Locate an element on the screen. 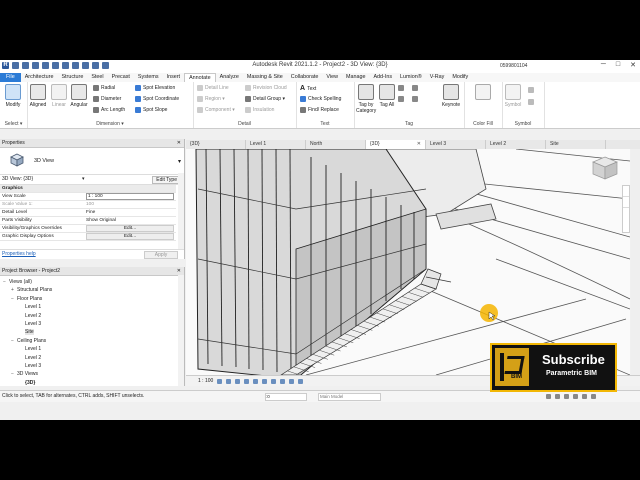 This screenshot has height=480, width=640. viewport-scrollbar is located at coordinates (635, 262).